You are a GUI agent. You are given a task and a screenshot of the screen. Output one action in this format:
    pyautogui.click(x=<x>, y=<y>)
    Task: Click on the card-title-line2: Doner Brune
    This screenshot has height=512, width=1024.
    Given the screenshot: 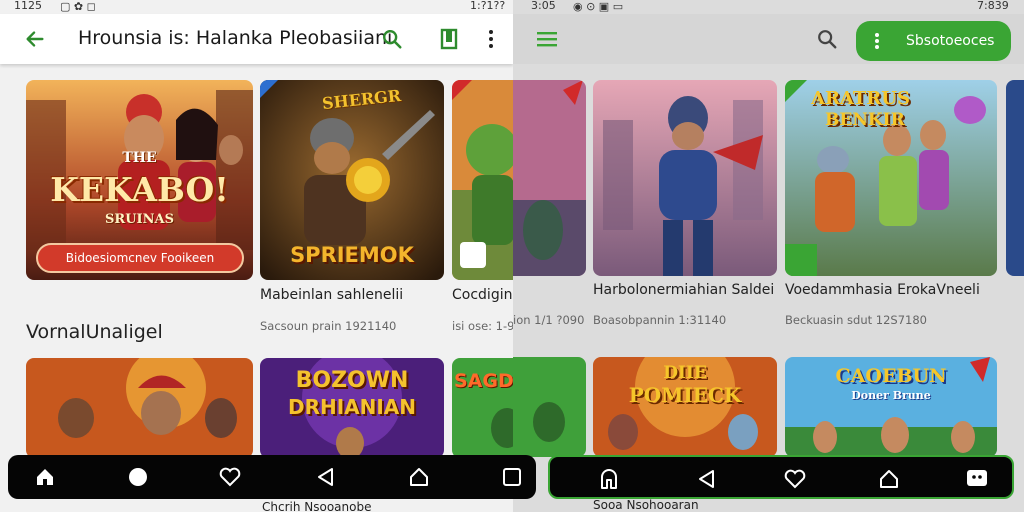 What is the action you would take?
    pyautogui.click(x=891, y=395)
    